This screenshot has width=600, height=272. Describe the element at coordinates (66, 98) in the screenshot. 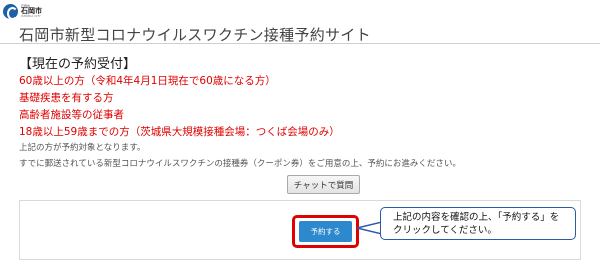

I see `eligible-item: 基礎疾患を有する方` at that location.